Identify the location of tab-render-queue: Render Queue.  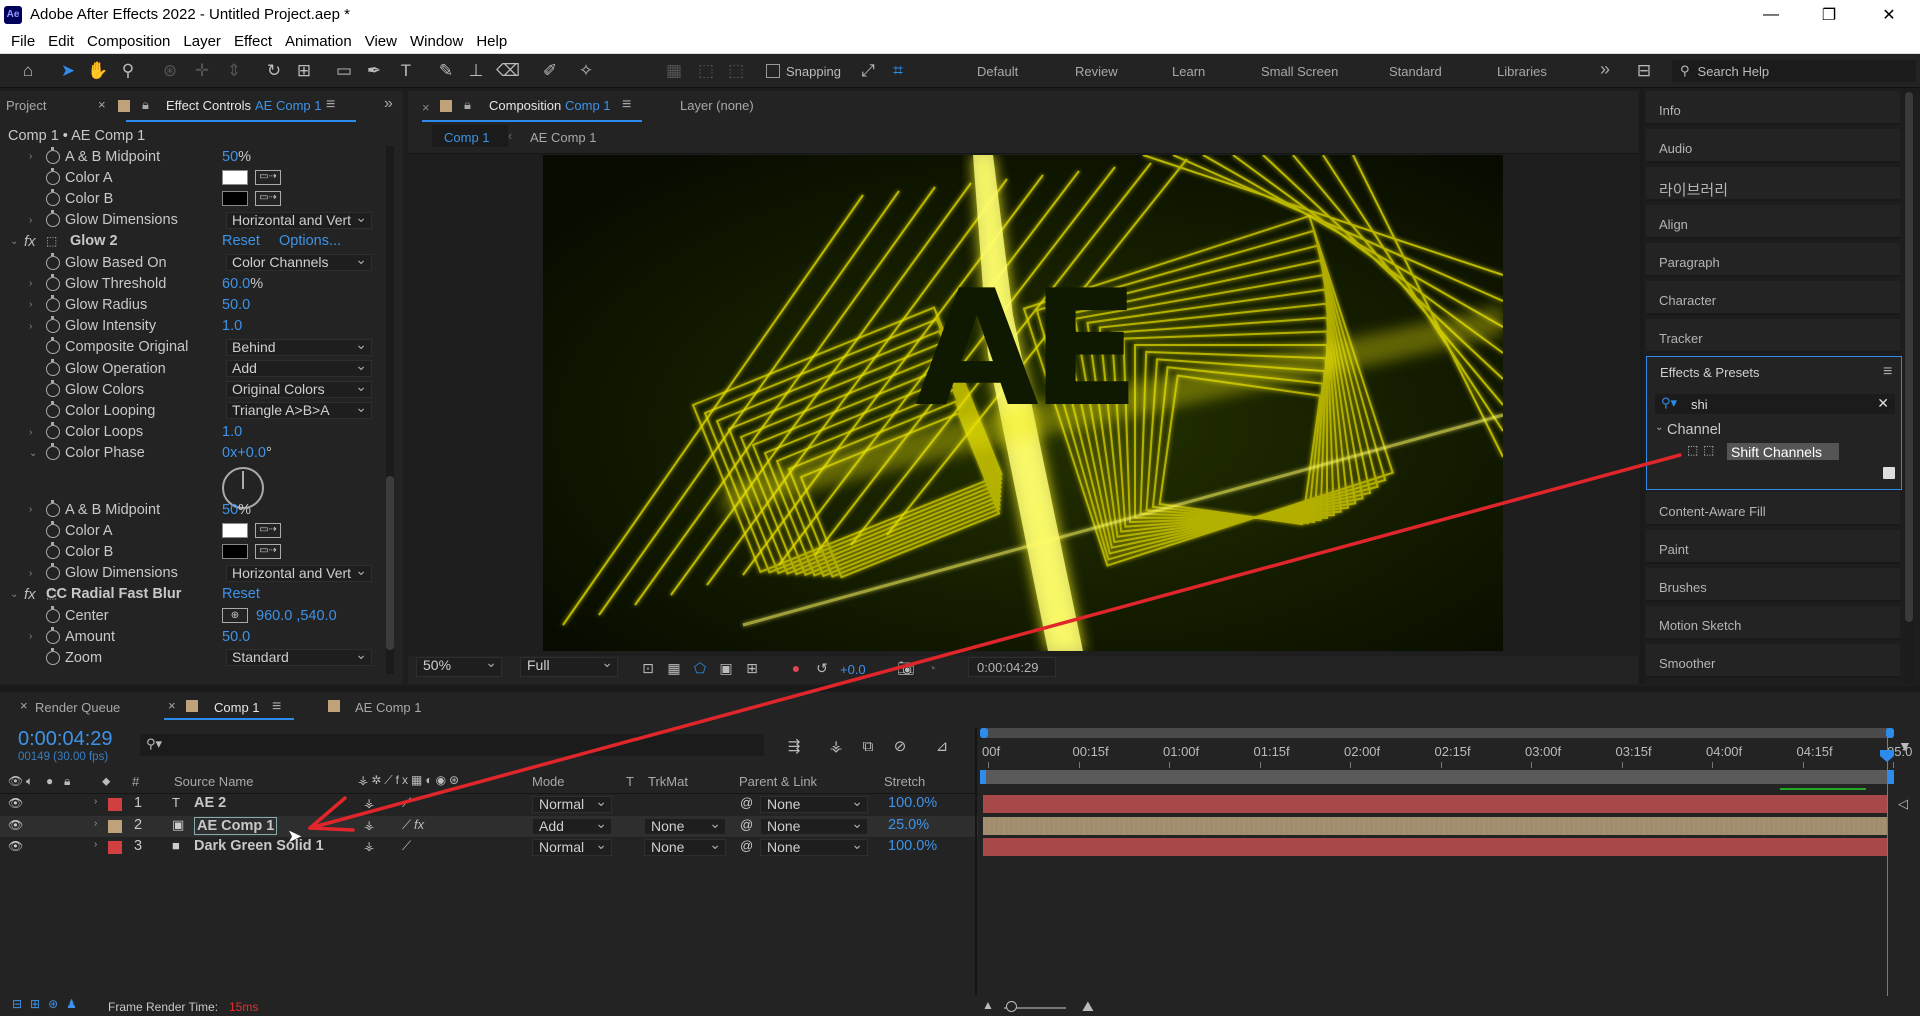
(77, 707).